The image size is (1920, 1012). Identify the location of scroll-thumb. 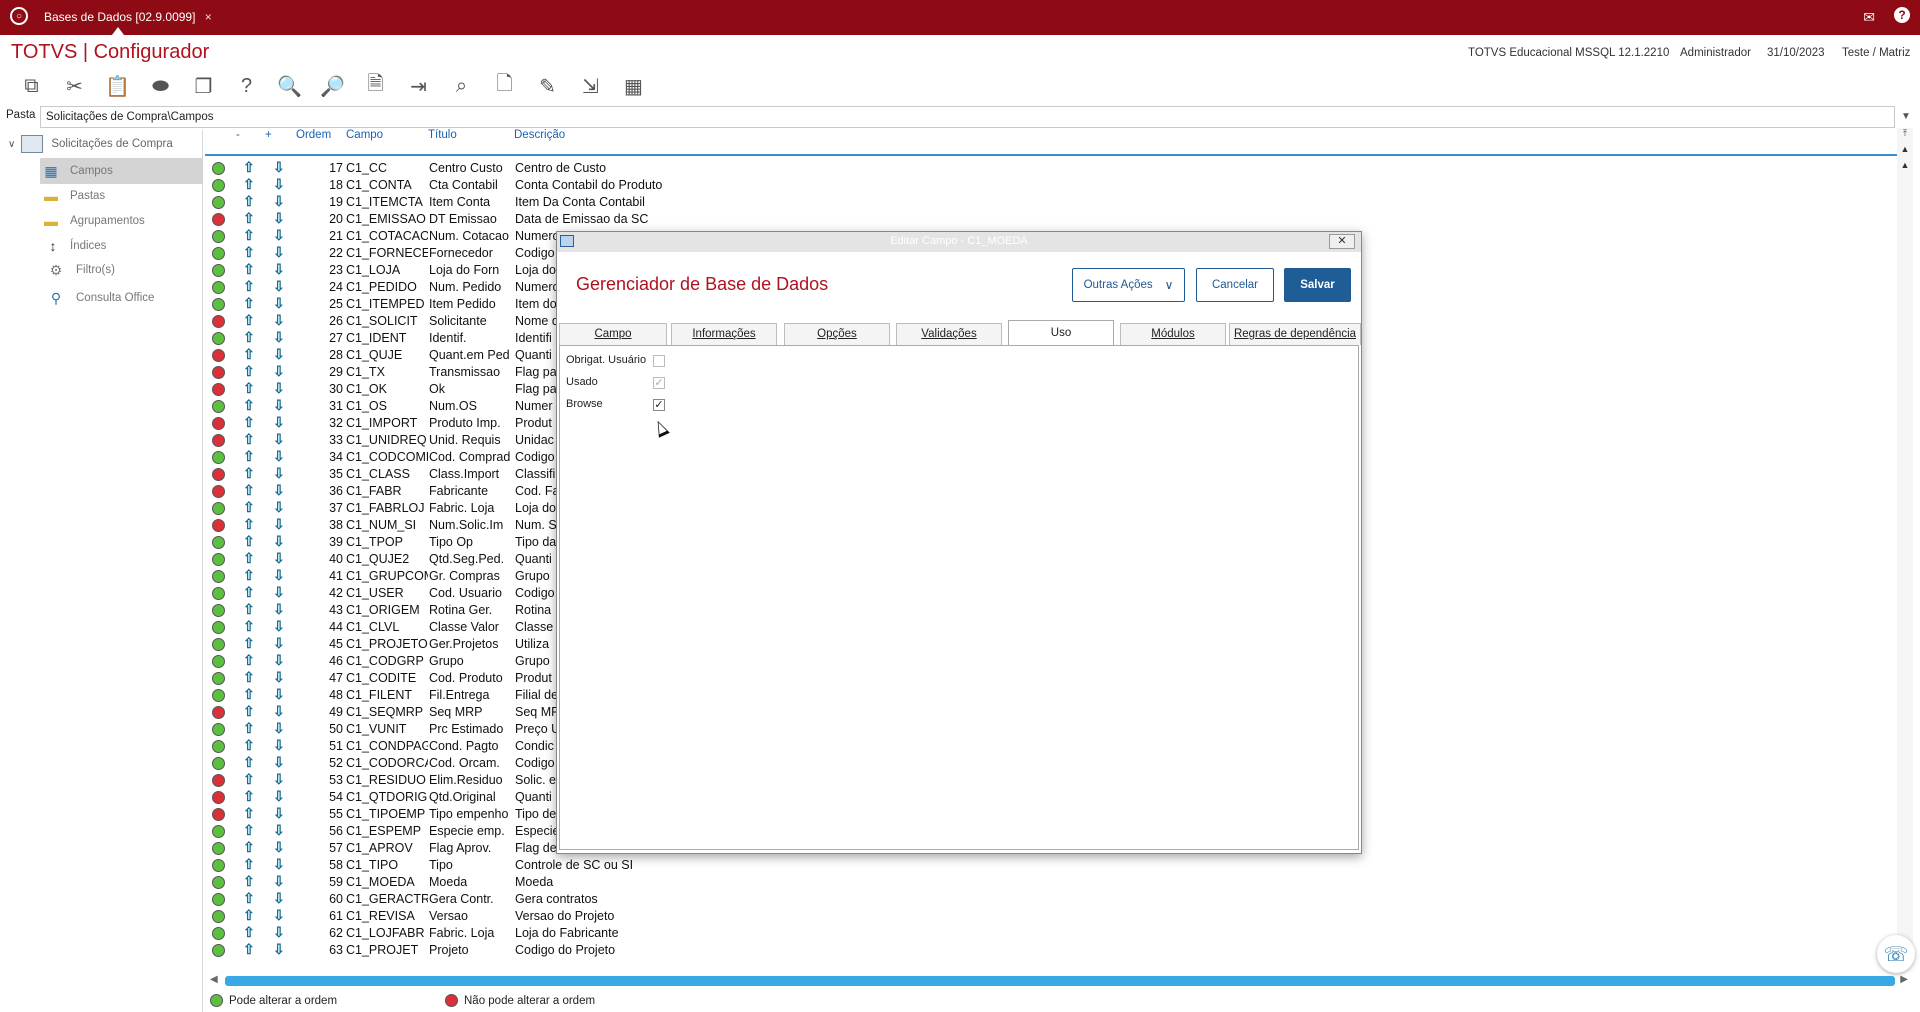
(1060, 981).